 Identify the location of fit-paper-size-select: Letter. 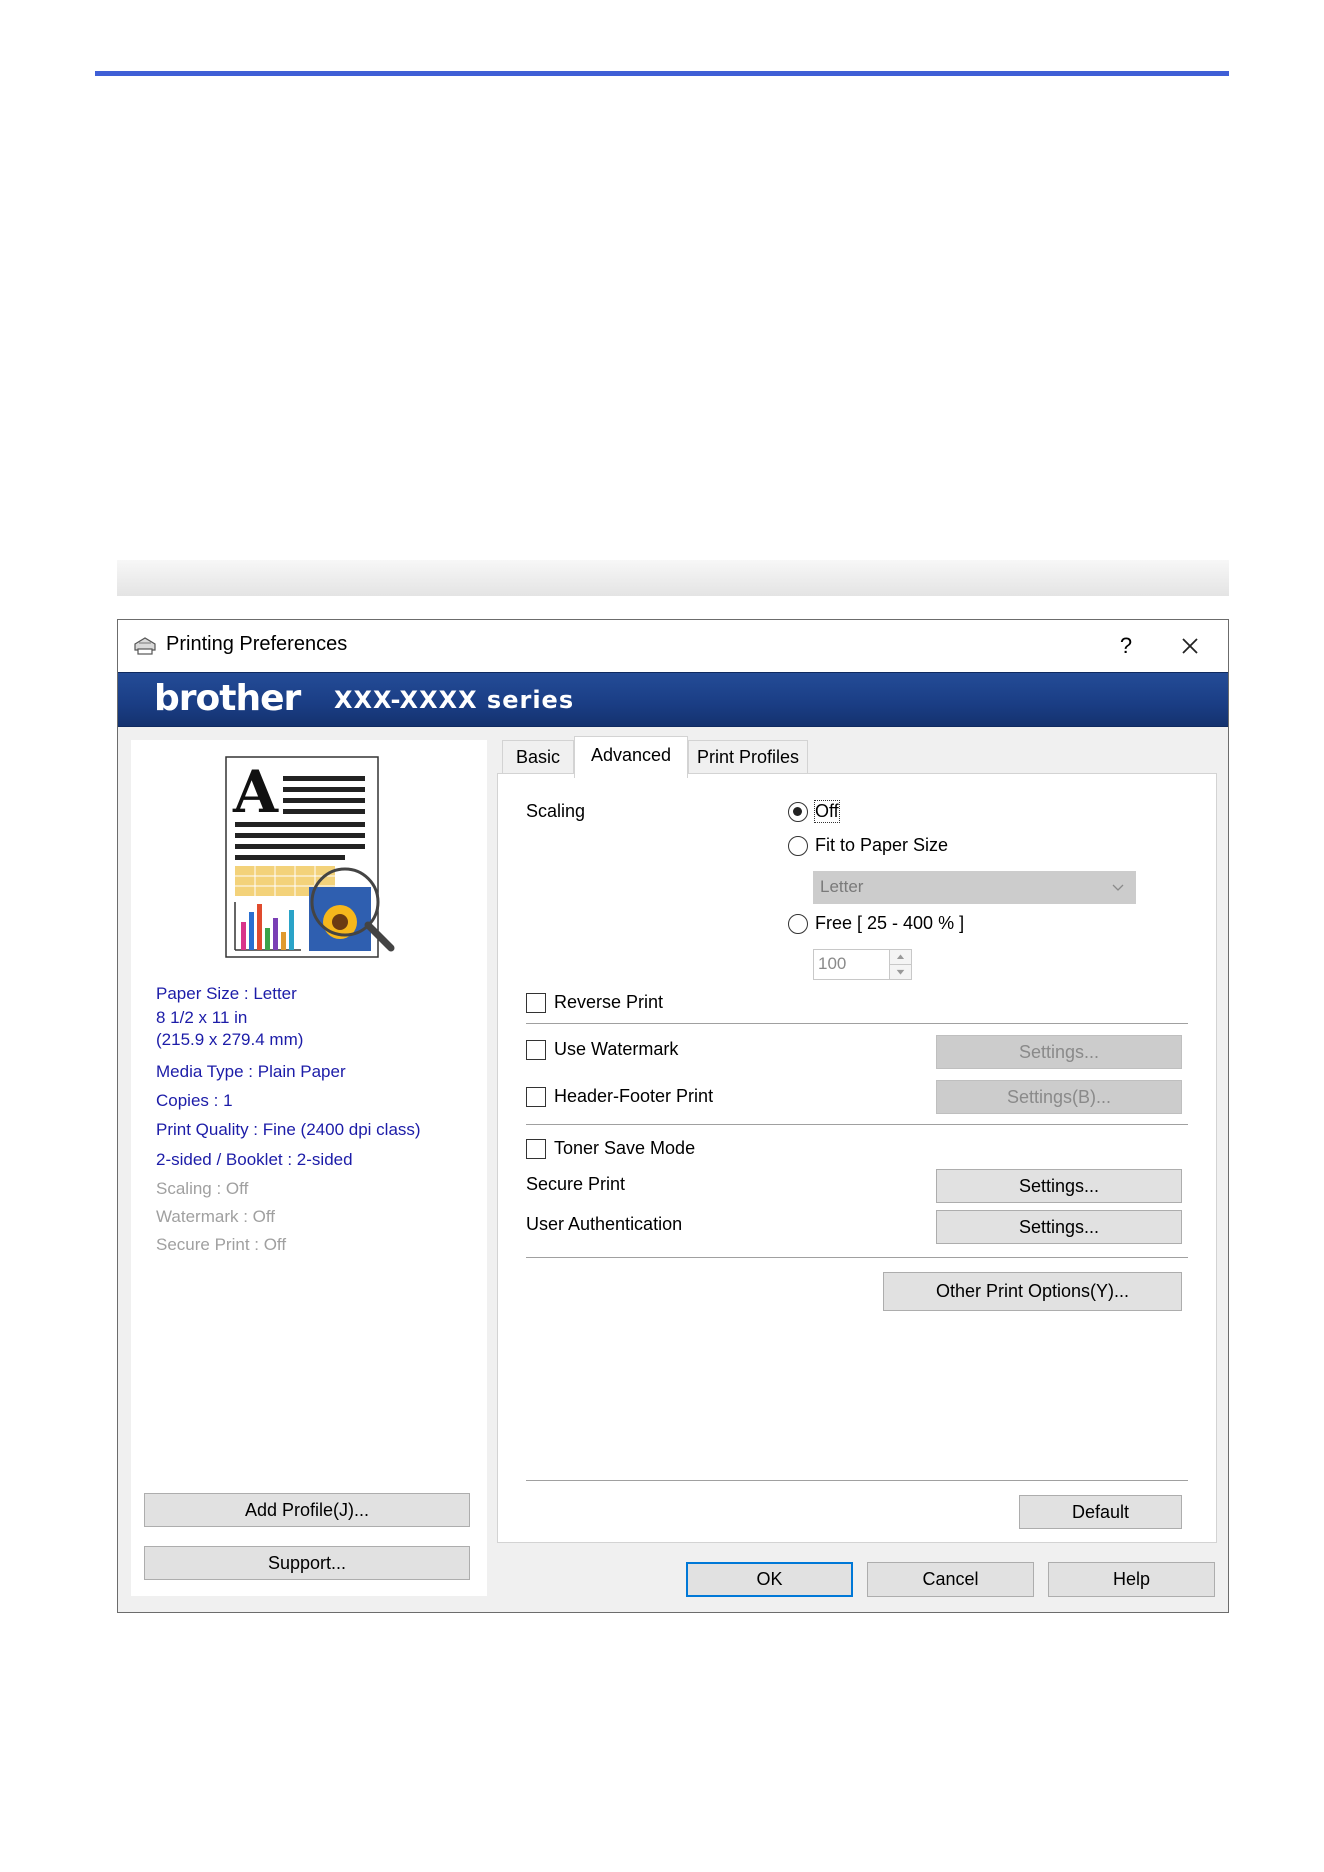
(974, 887).